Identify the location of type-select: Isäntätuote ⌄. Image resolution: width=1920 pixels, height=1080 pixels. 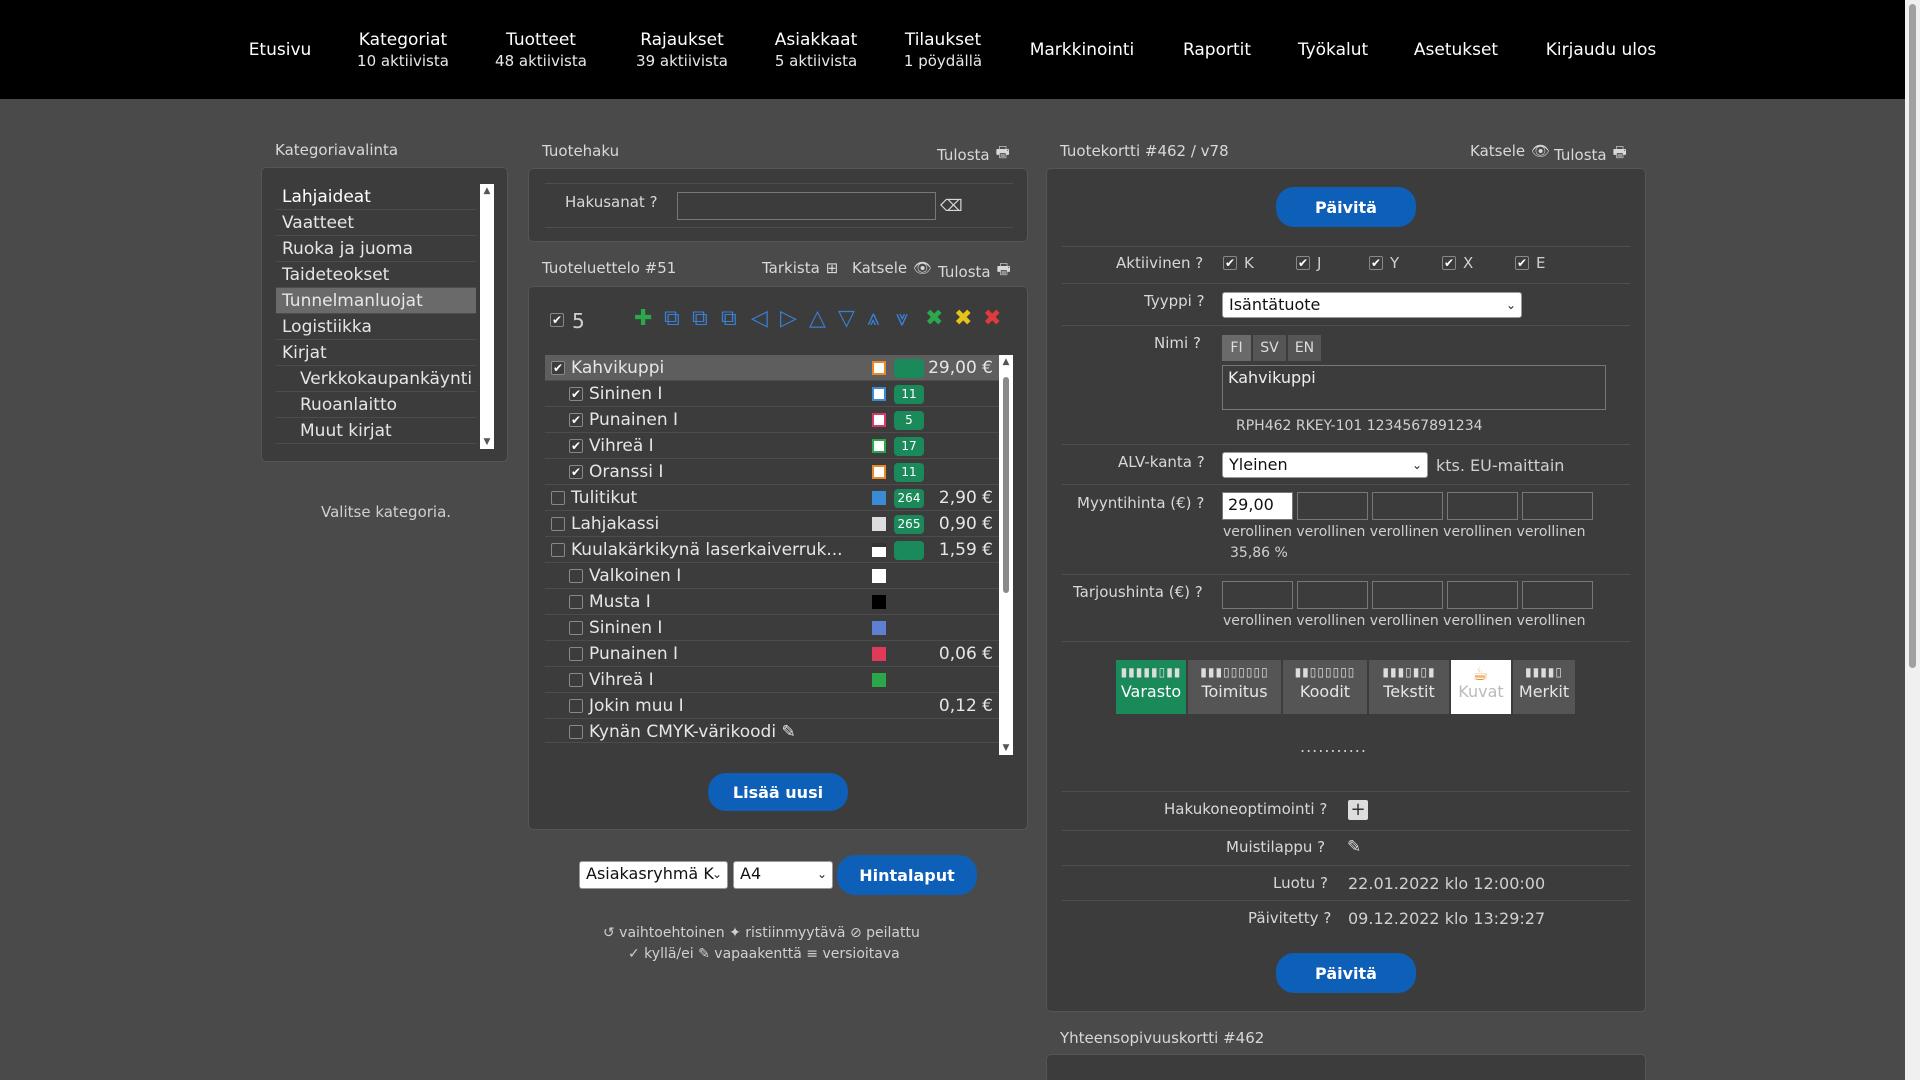
(1372, 305).